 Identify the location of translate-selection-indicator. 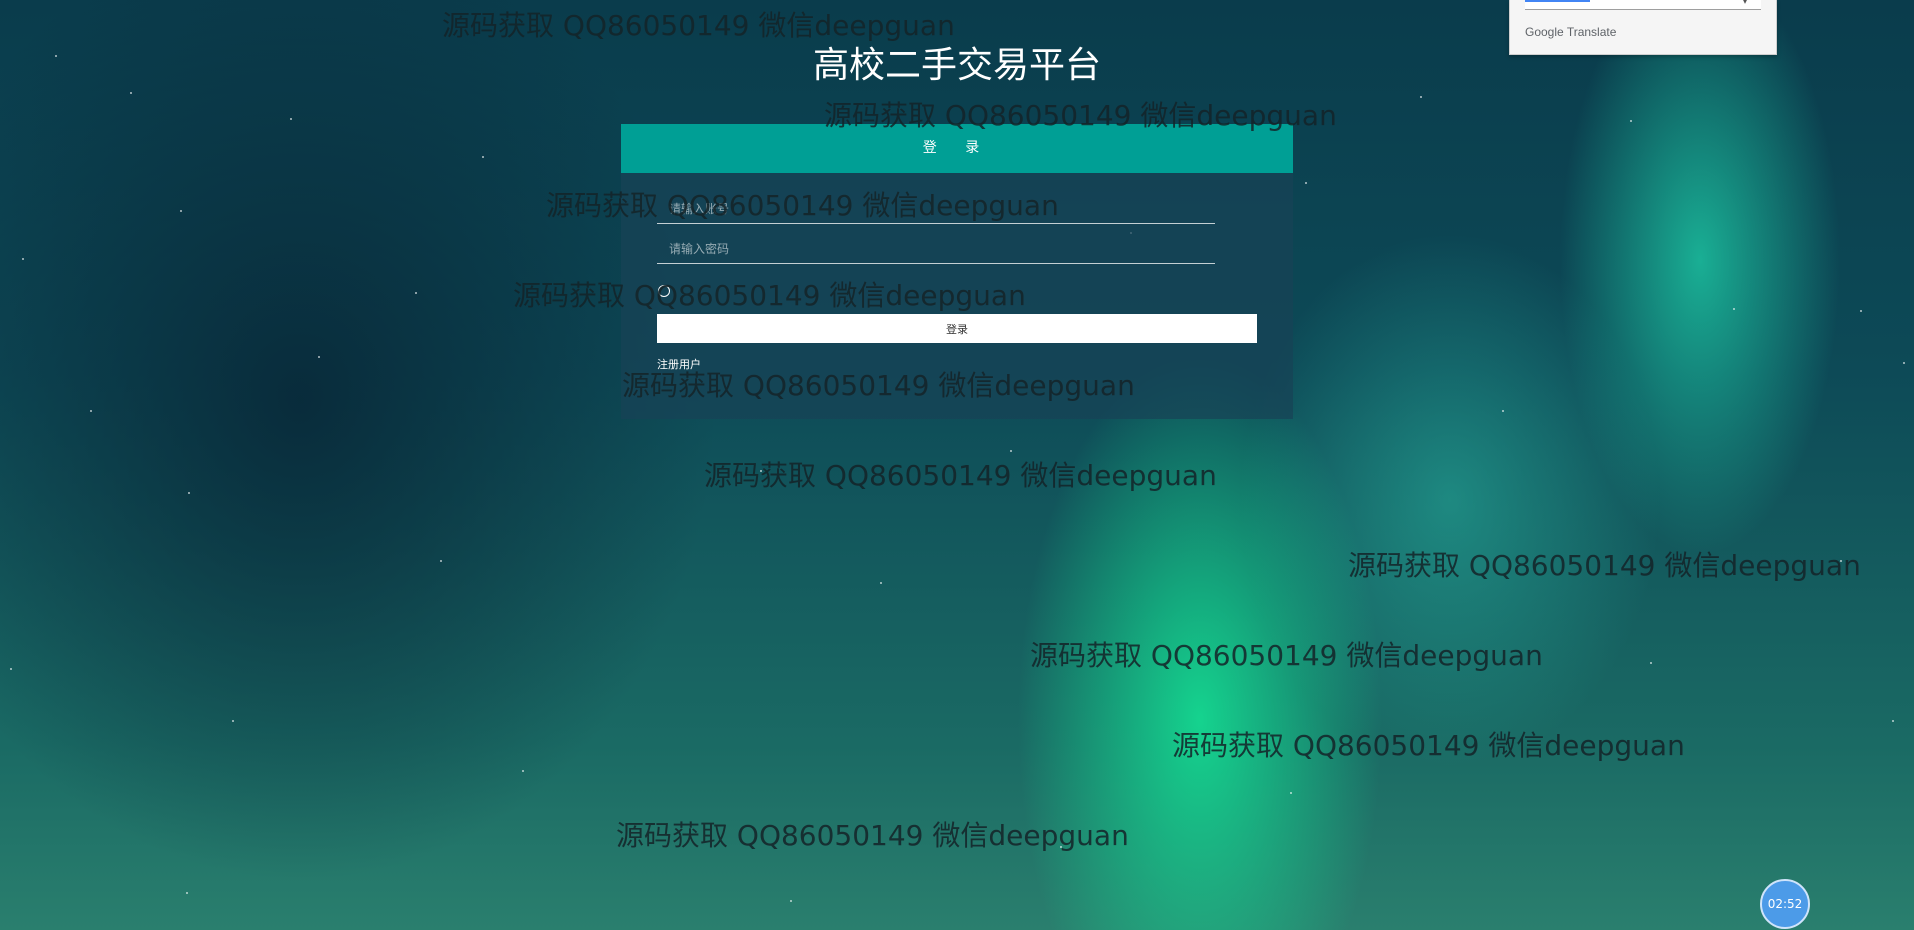
(1557, 1).